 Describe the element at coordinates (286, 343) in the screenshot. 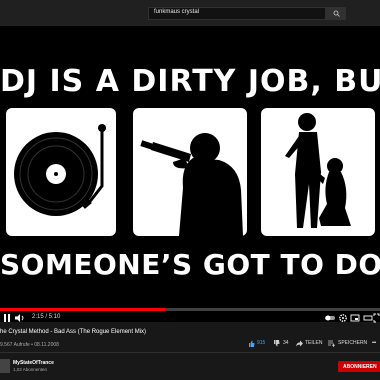

I see `dislike-count: 34` at that location.